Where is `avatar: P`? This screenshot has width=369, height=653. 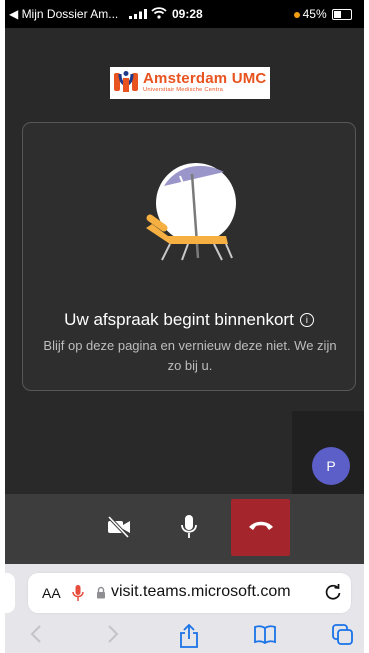
avatar: P is located at coordinates (331, 466).